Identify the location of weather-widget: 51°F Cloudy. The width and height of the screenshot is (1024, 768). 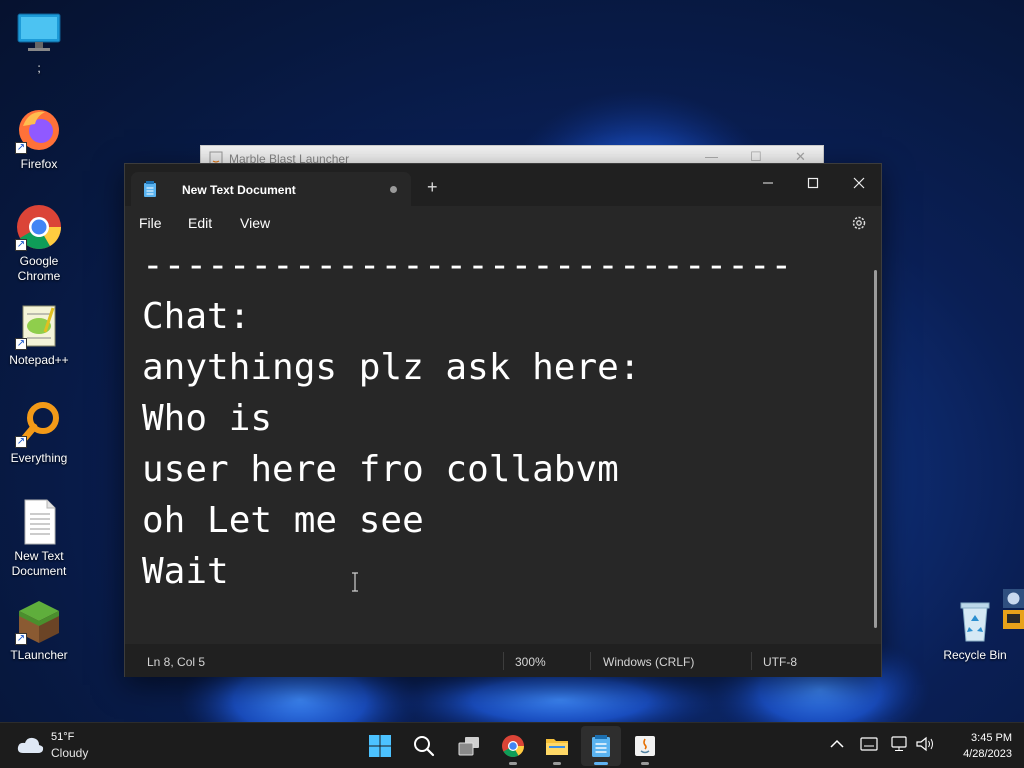
(69, 746).